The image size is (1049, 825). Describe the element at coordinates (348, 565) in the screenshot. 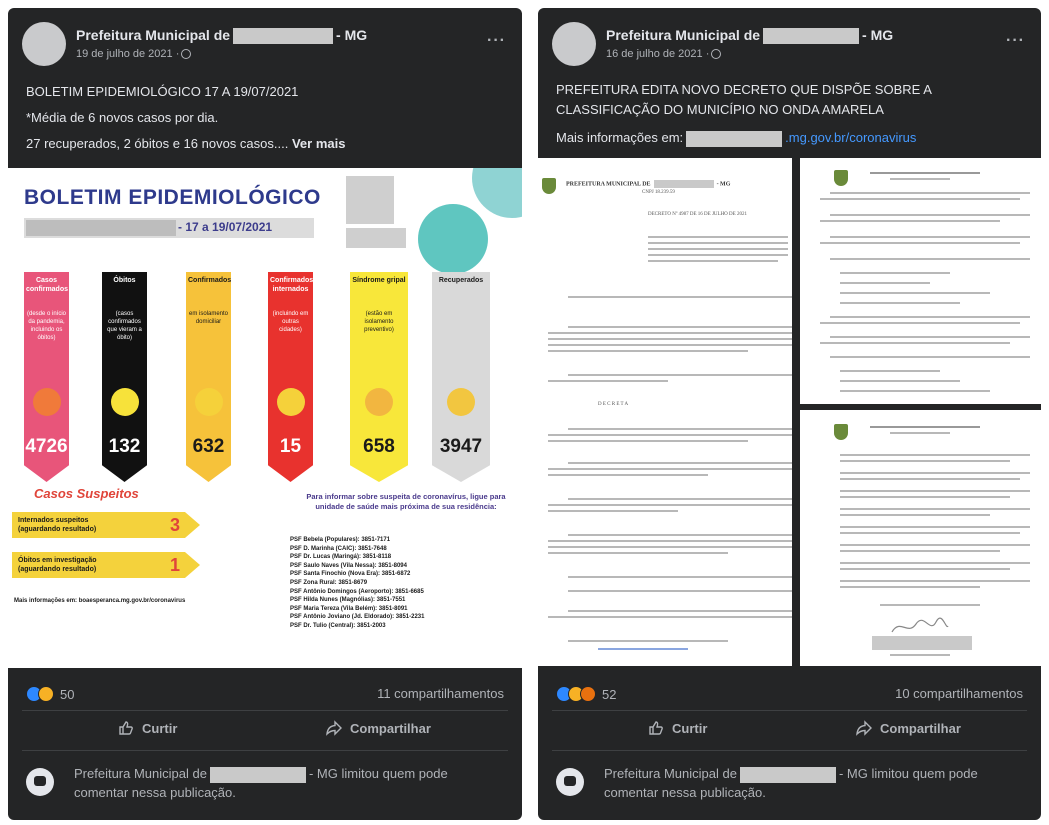

I see `contact-item: PSF Saulo Naves (Vila Nessa): 3851-8094` at that location.